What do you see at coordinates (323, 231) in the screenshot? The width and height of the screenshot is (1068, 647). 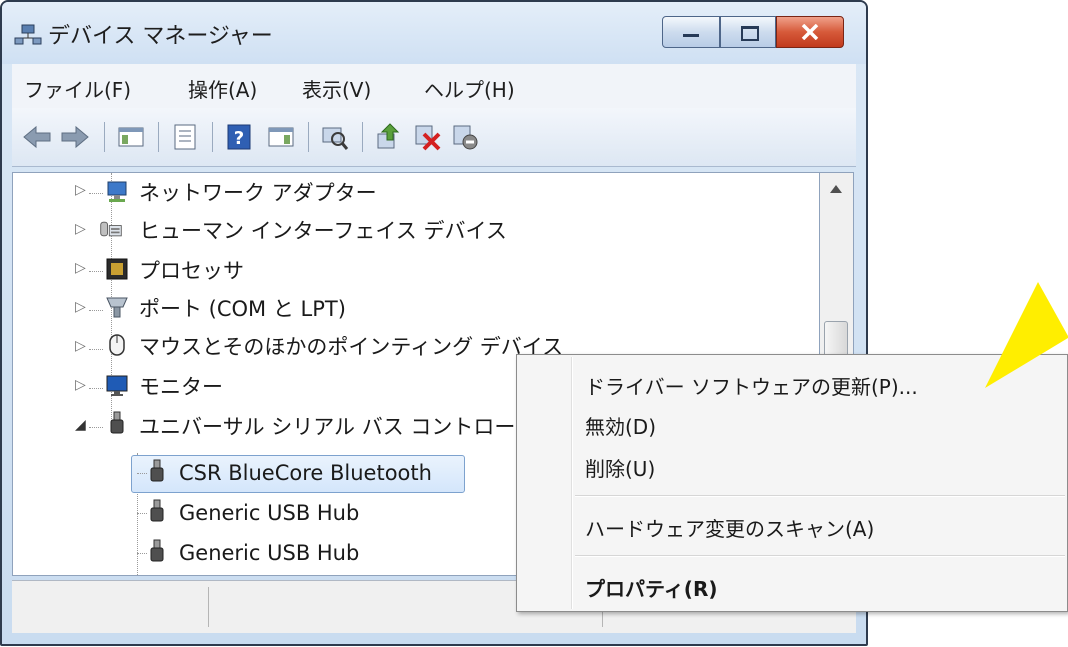 I see `tree-item-human-interface-devices: ヒューマン インターフェイス デバイス` at bounding box center [323, 231].